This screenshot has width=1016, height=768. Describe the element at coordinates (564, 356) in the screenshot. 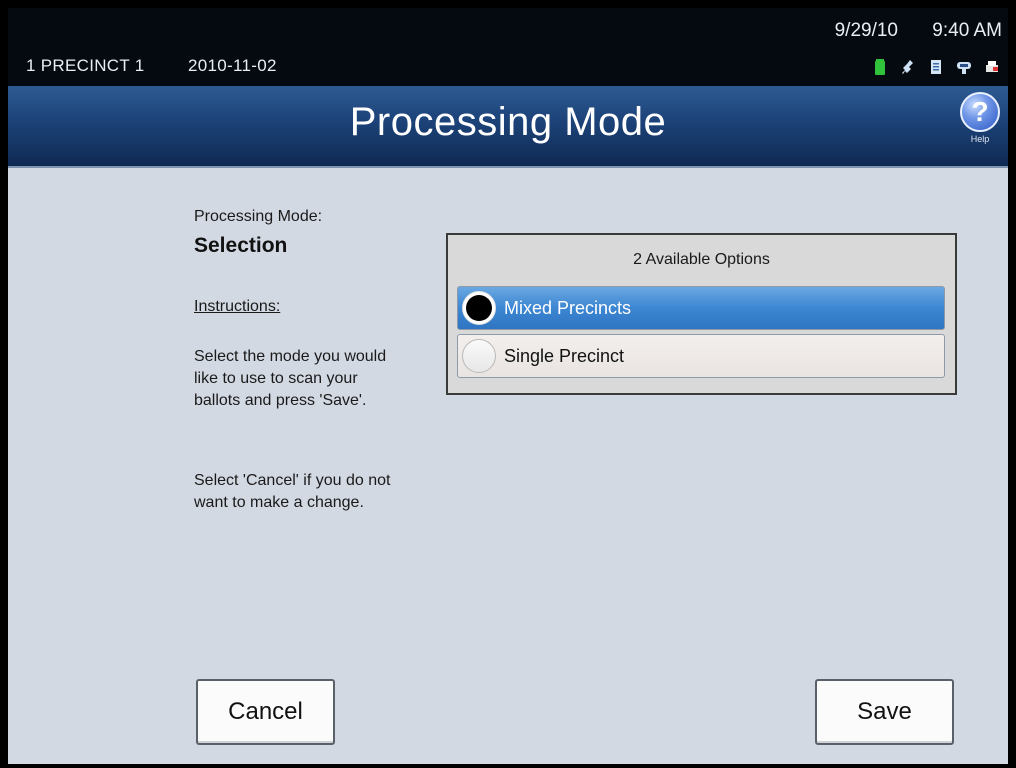

I see `option-label: Single Precinct` at that location.